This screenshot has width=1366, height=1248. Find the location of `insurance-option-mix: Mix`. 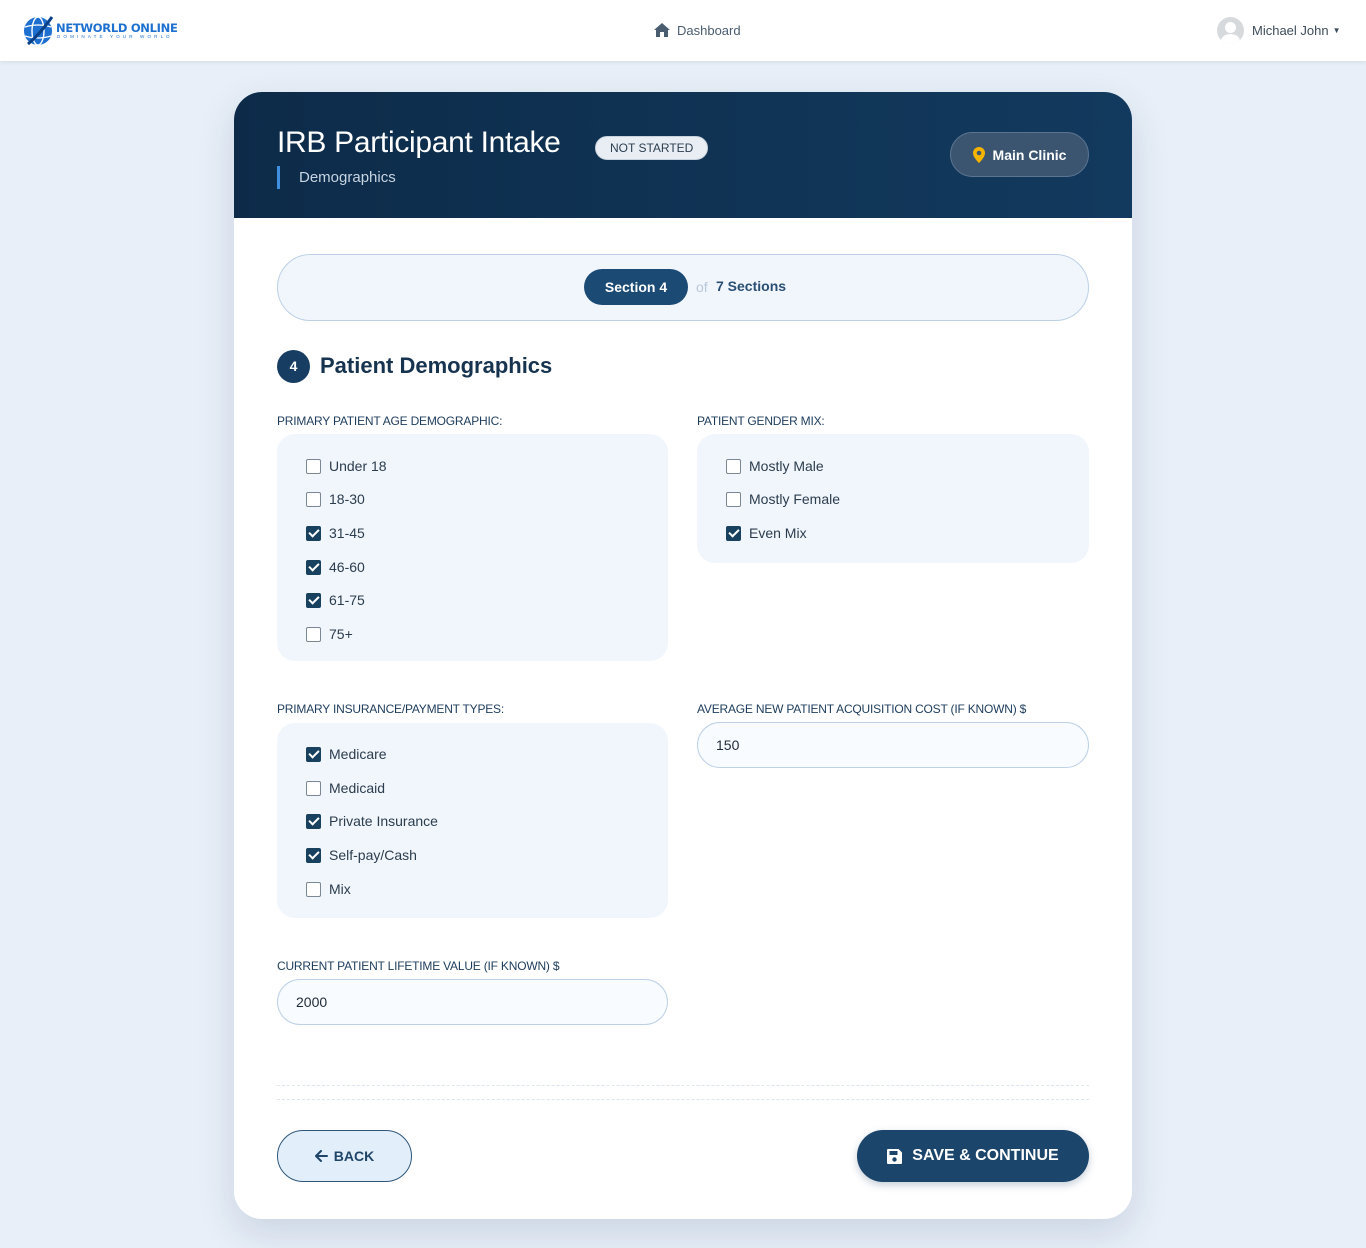

insurance-option-mix: Mix is located at coordinates (328, 889).